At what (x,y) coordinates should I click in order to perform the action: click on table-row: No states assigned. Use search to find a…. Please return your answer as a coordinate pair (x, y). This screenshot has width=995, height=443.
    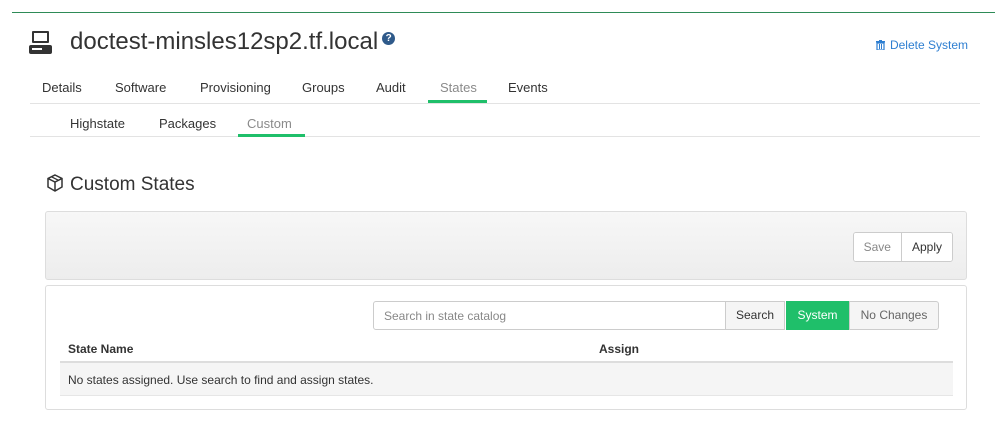
    Looking at the image, I should click on (506, 379).